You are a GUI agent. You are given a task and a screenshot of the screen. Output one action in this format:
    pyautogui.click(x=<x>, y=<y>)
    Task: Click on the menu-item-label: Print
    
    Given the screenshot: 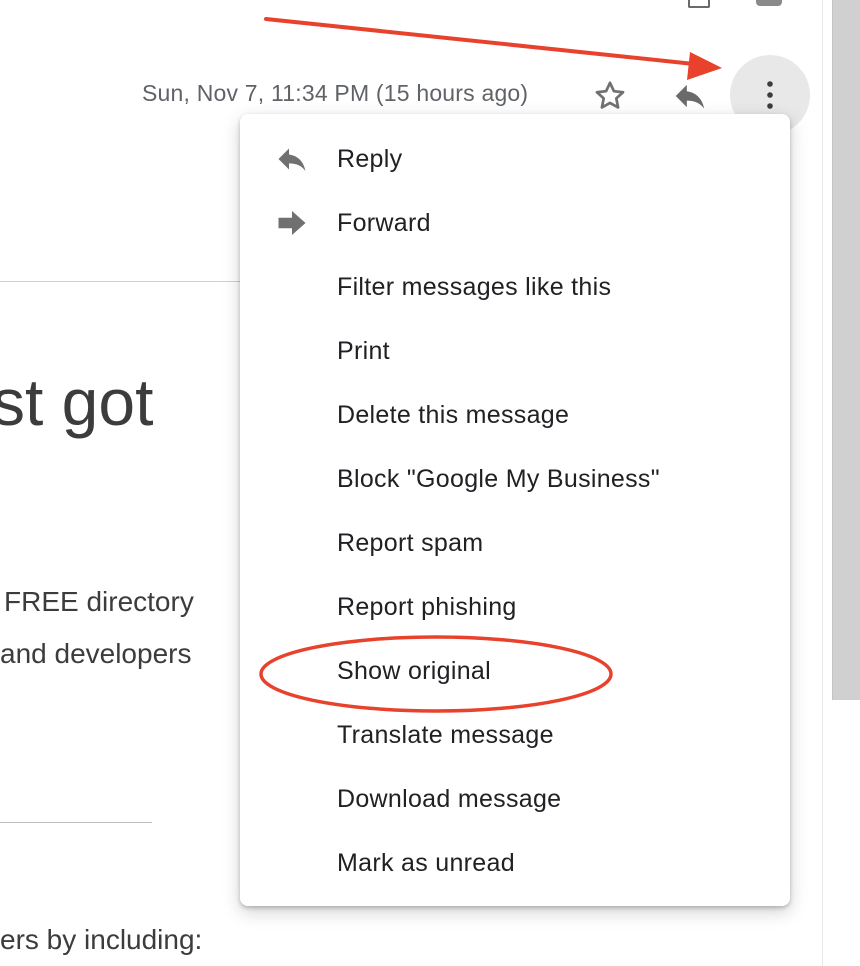 What is the action you would take?
    pyautogui.click(x=363, y=350)
    